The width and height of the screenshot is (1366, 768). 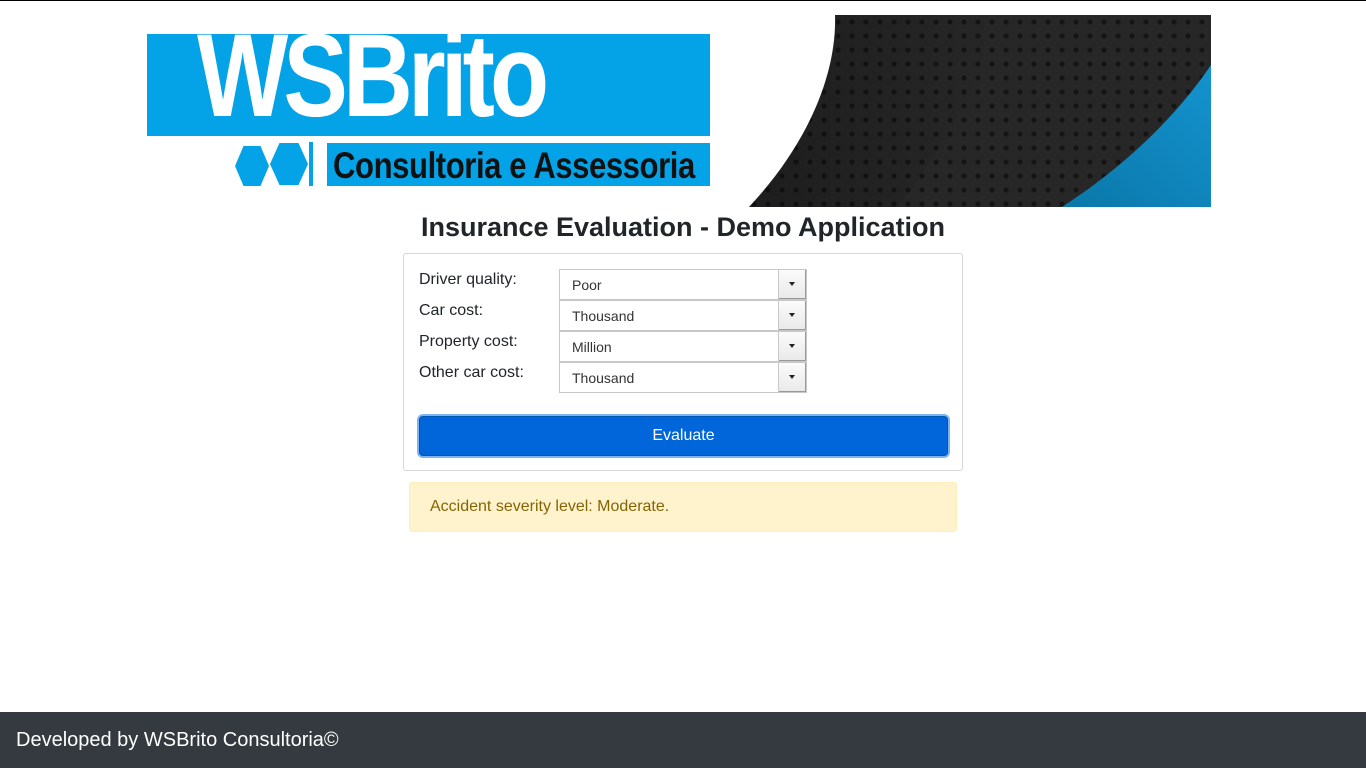 I want to click on car-cost-label: Car cost:, so click(x=451, y=310).